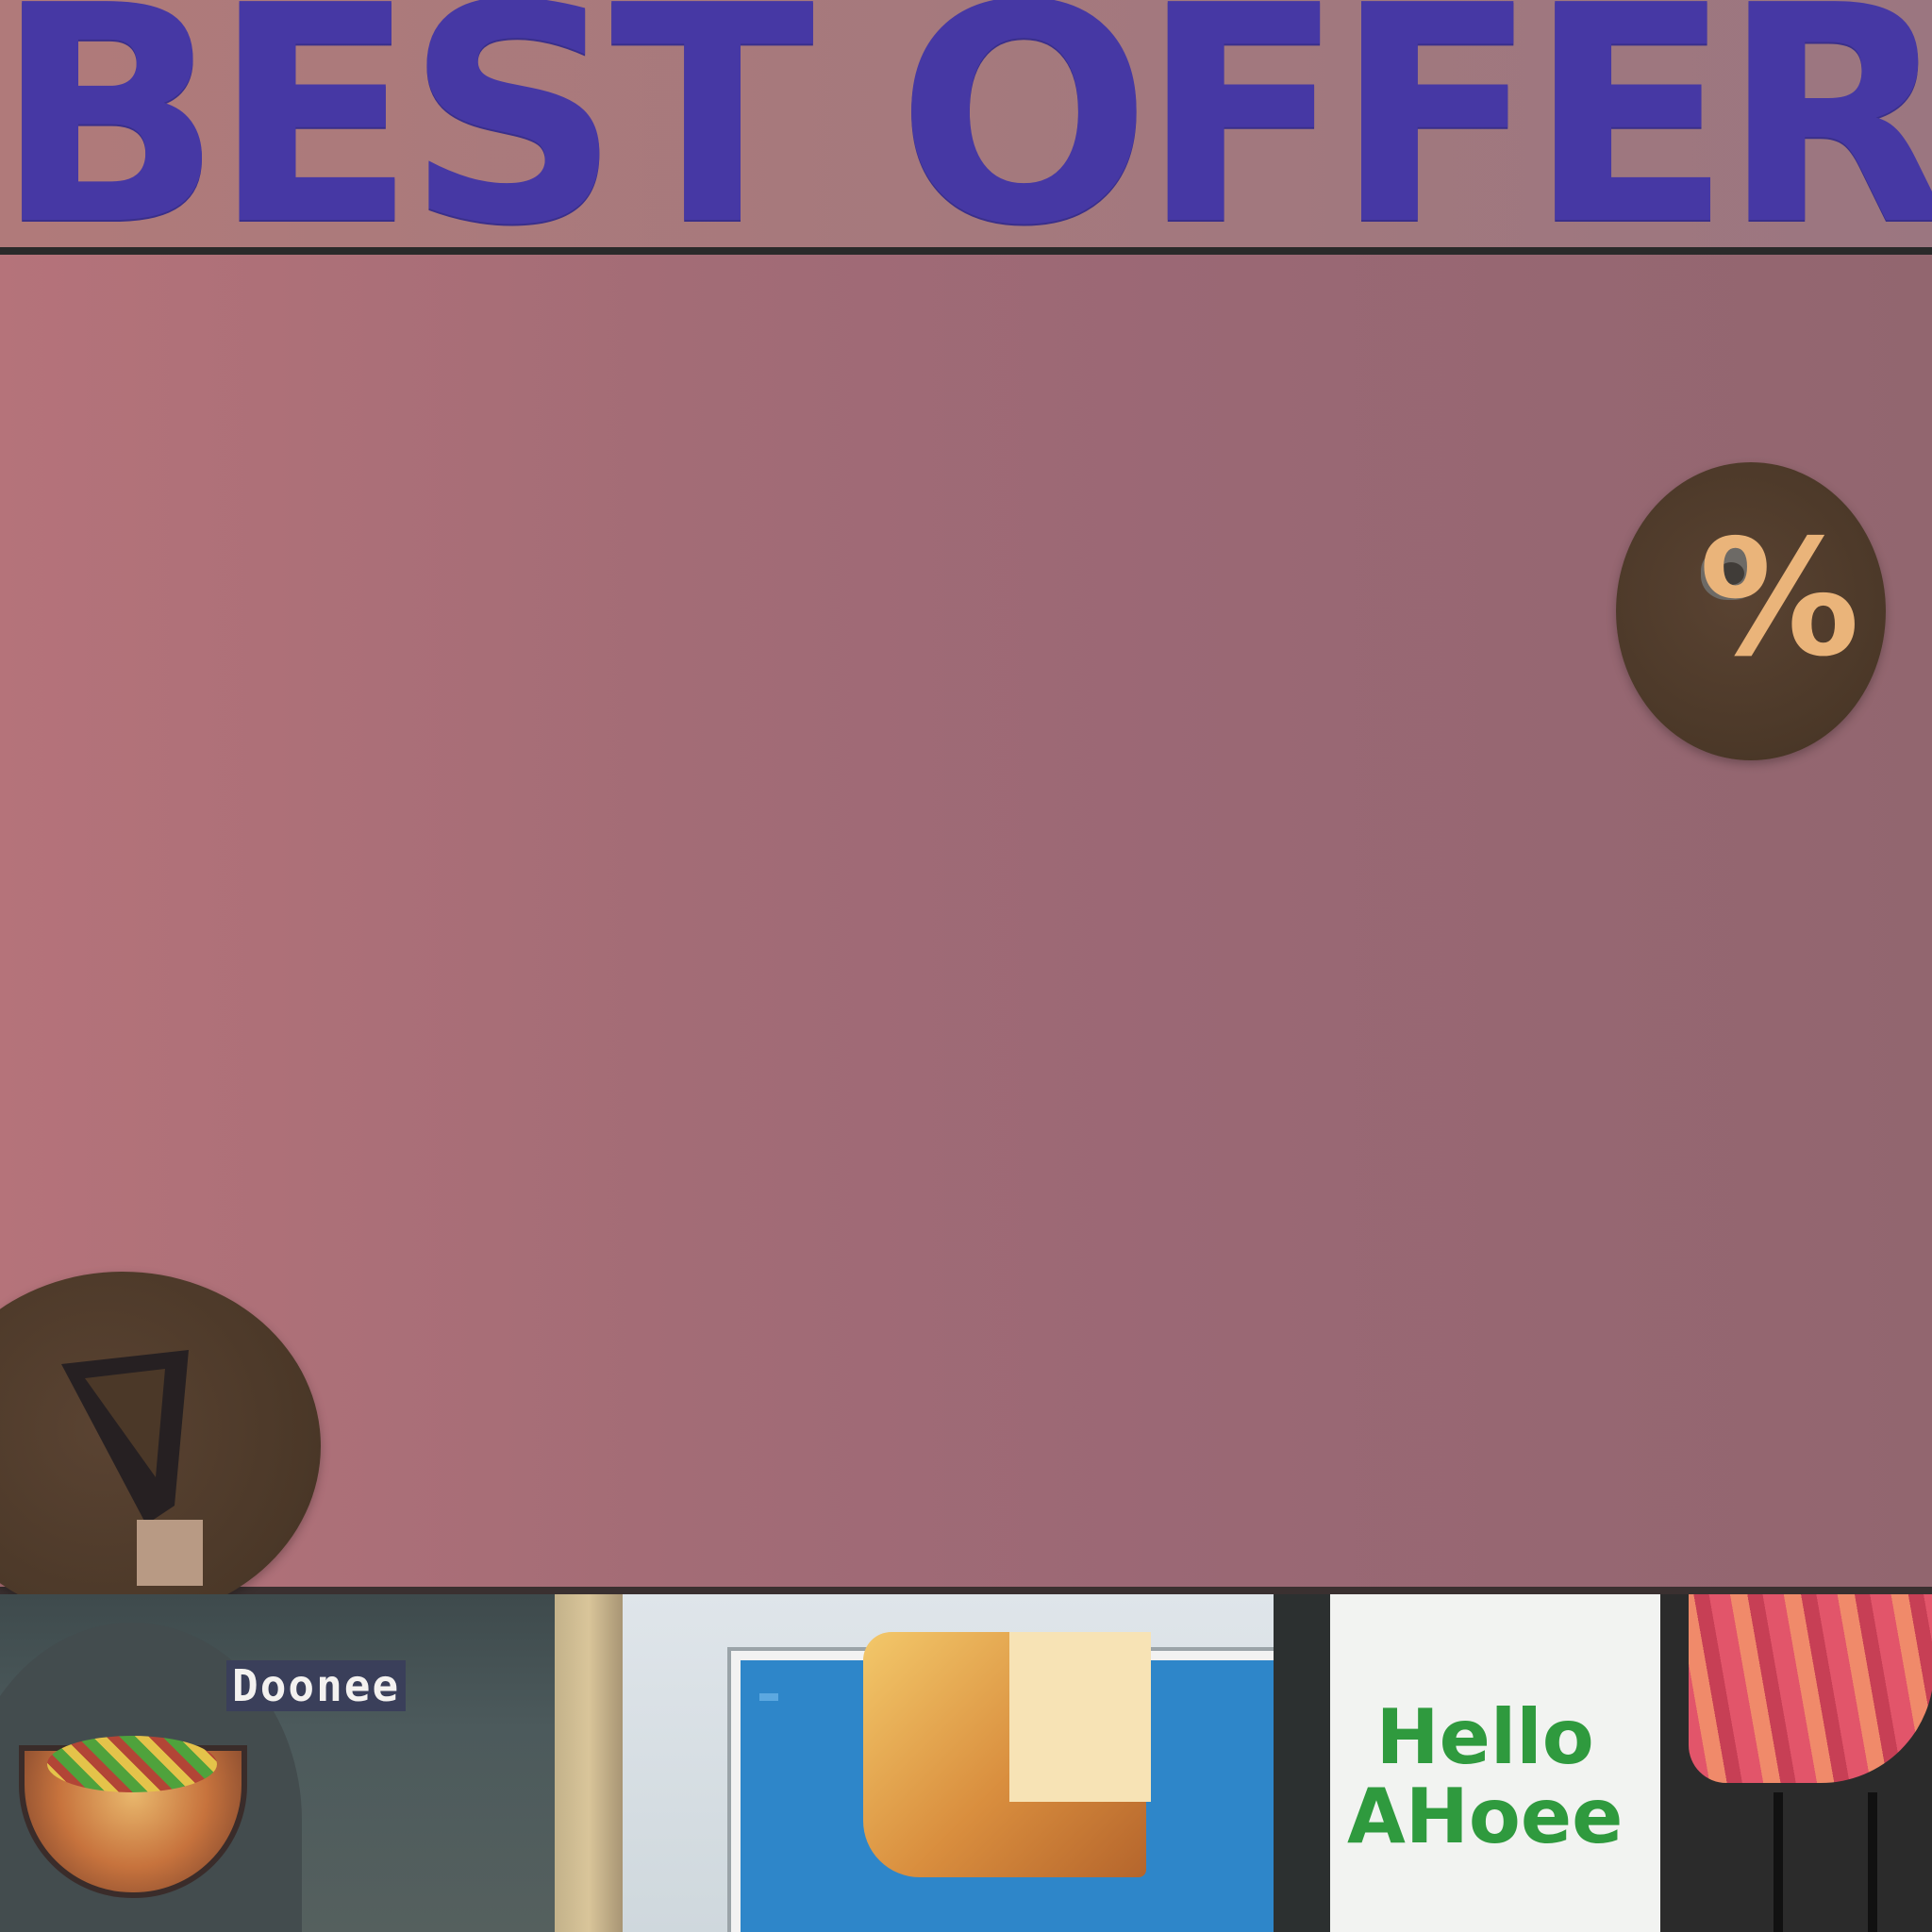 Image resolution: width=1932 pixels, height=1932 pixels. I want to click on discount-badge: %, so click(1751, 611).